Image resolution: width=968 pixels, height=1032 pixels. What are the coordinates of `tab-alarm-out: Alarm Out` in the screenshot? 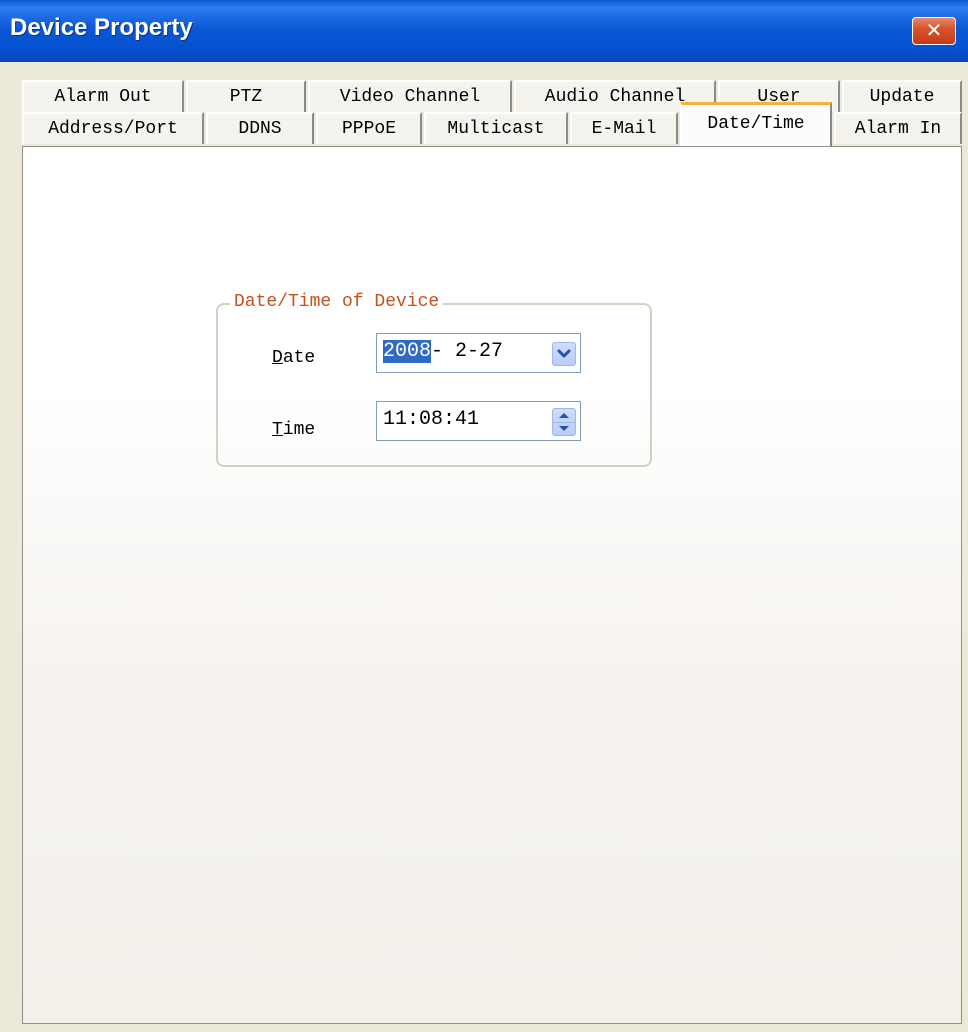 It's located at (103, 96).